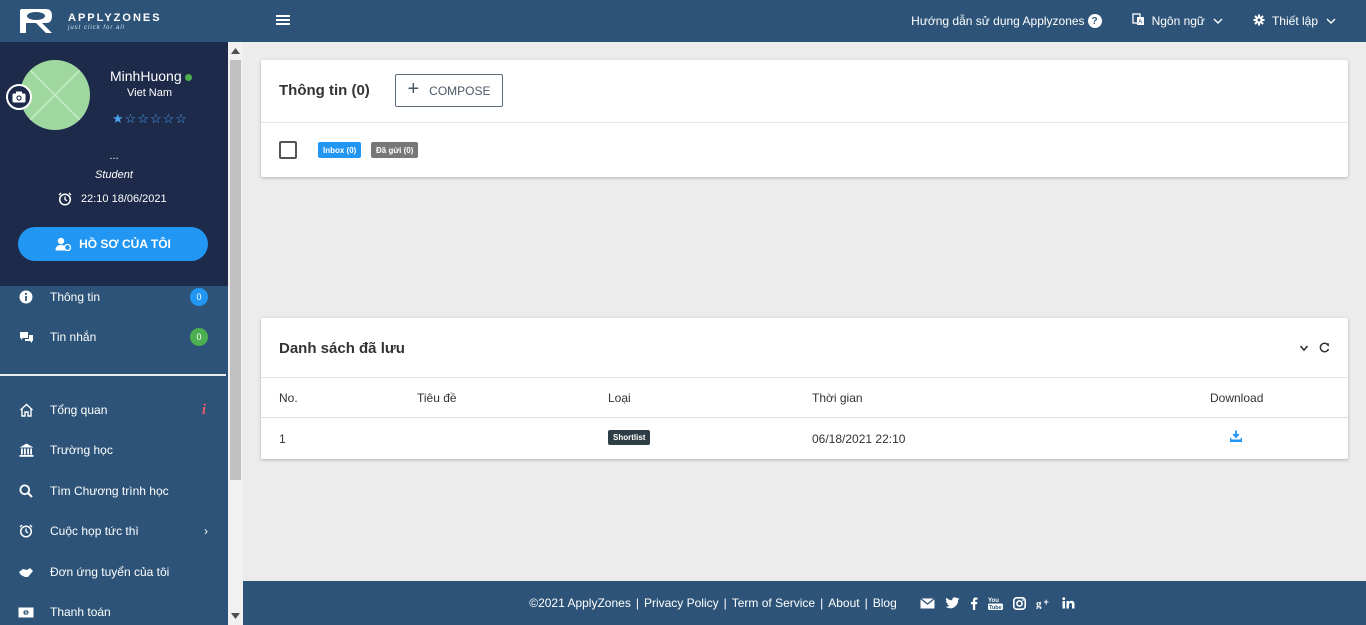 The width and height of the screenshot is (1366, 625). I want to click on compose-button: + COMPOSE, so click(449, 90).